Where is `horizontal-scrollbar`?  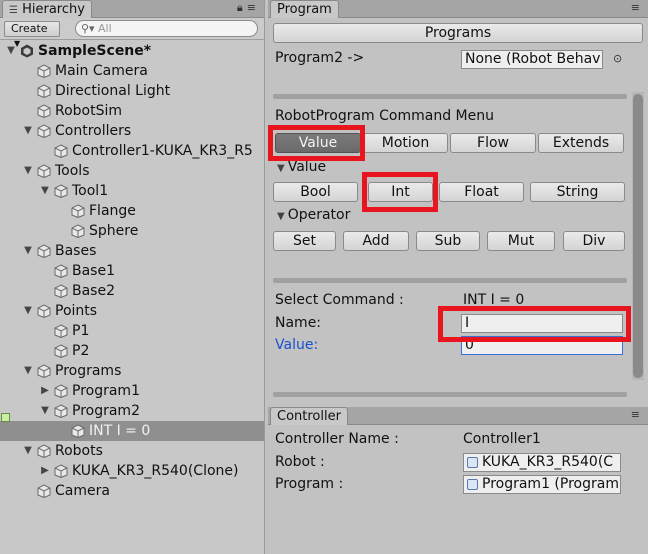
horizontal-scrollbar is located at coordinates (450, 394).